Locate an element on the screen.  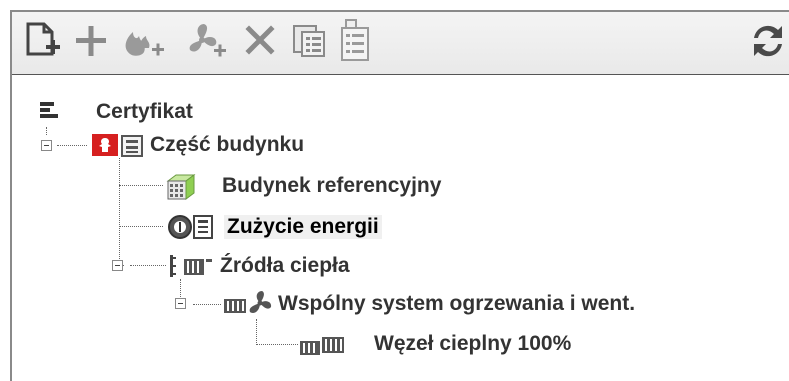
new-document-button is located at coordinates (42, 41).